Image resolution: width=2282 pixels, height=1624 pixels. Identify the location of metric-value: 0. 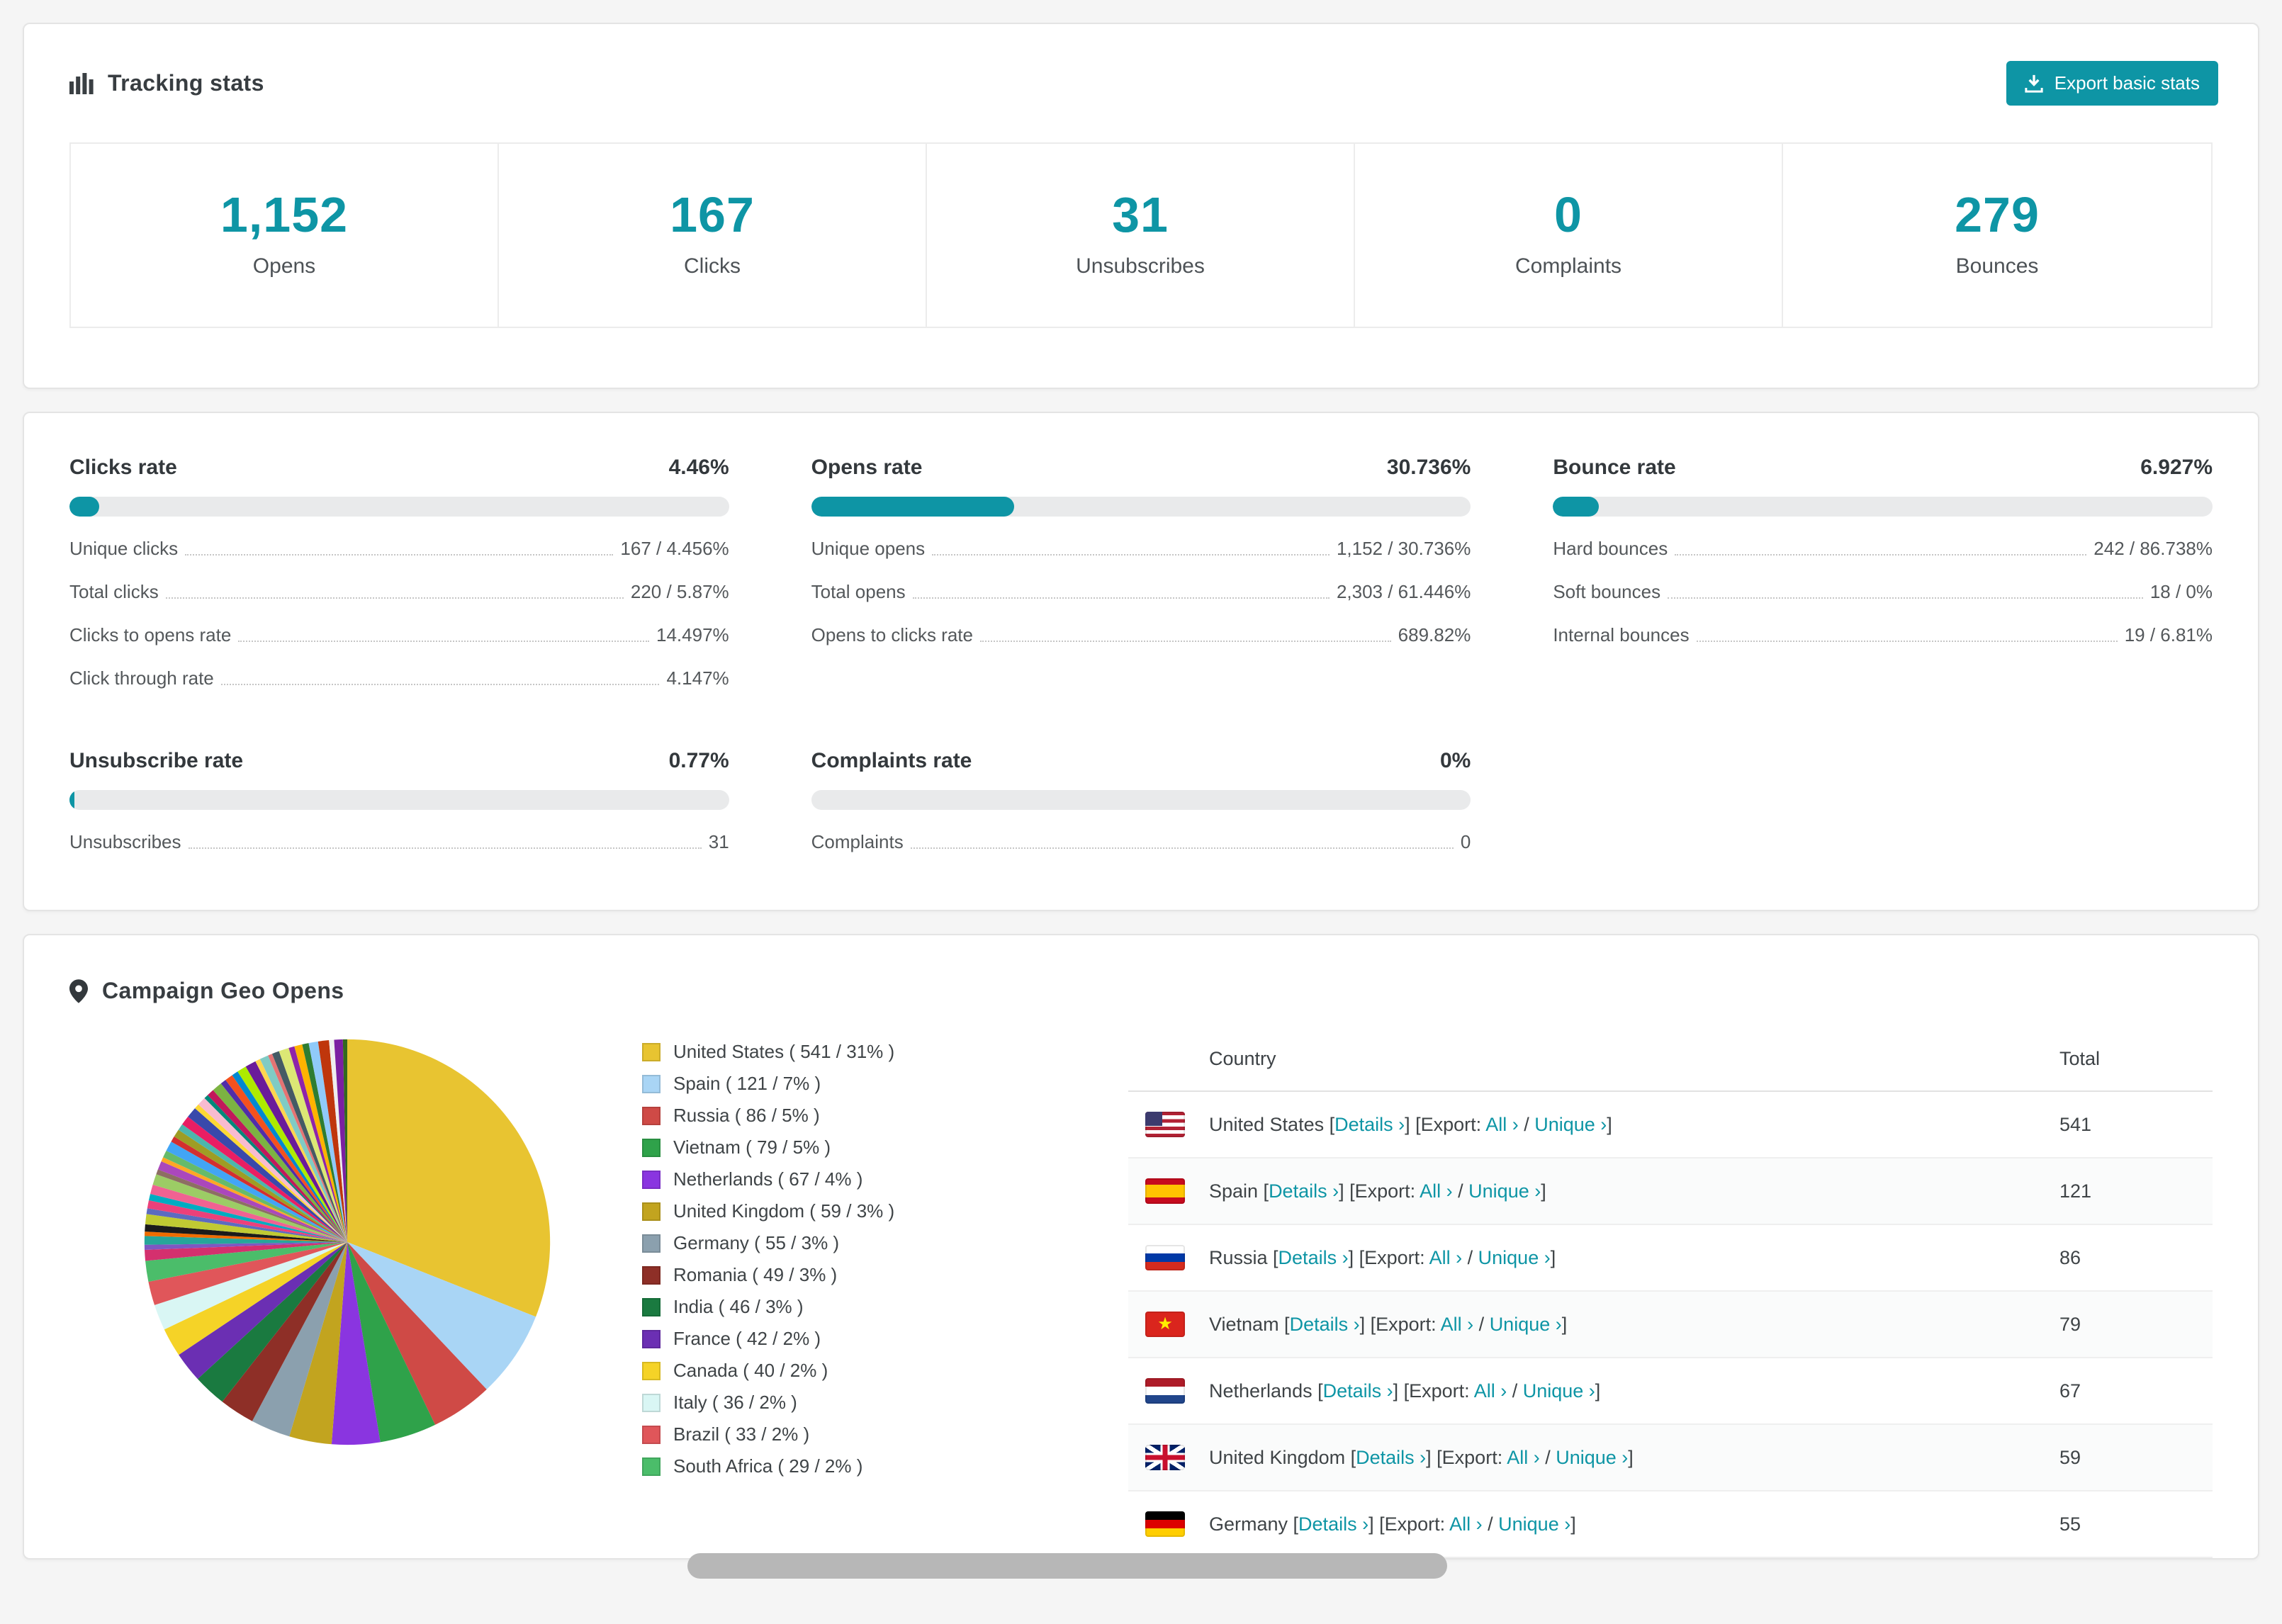
(1465, 841).